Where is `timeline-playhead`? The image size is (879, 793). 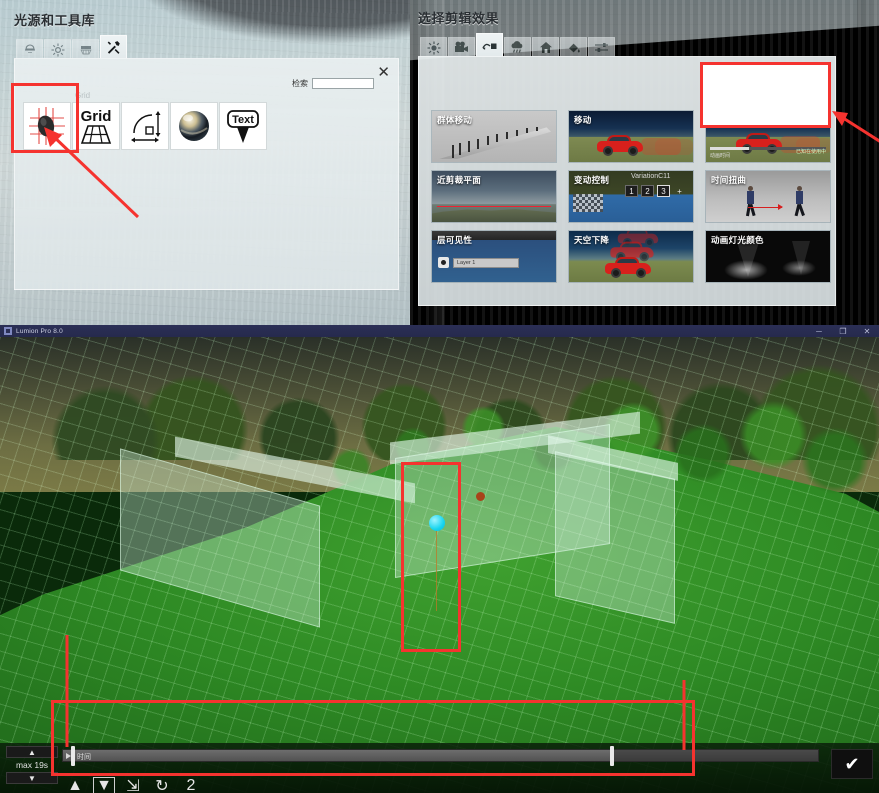
timeline-playhead is located at coordinates (612, 756).